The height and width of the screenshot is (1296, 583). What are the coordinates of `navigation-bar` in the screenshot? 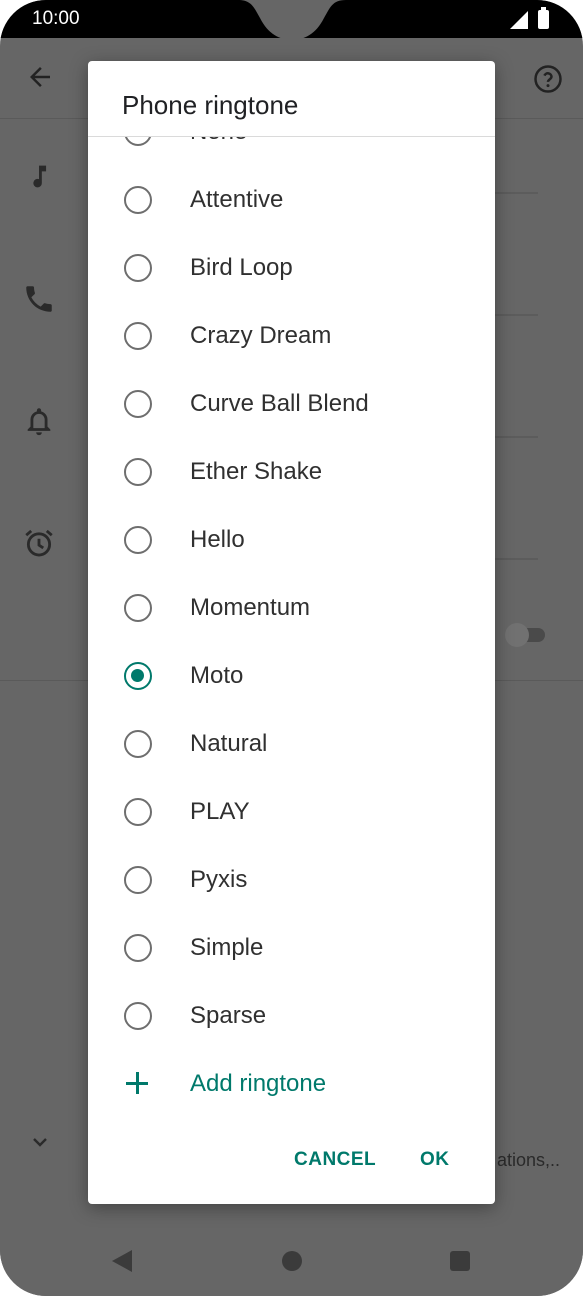 It's located at (291, 1262).